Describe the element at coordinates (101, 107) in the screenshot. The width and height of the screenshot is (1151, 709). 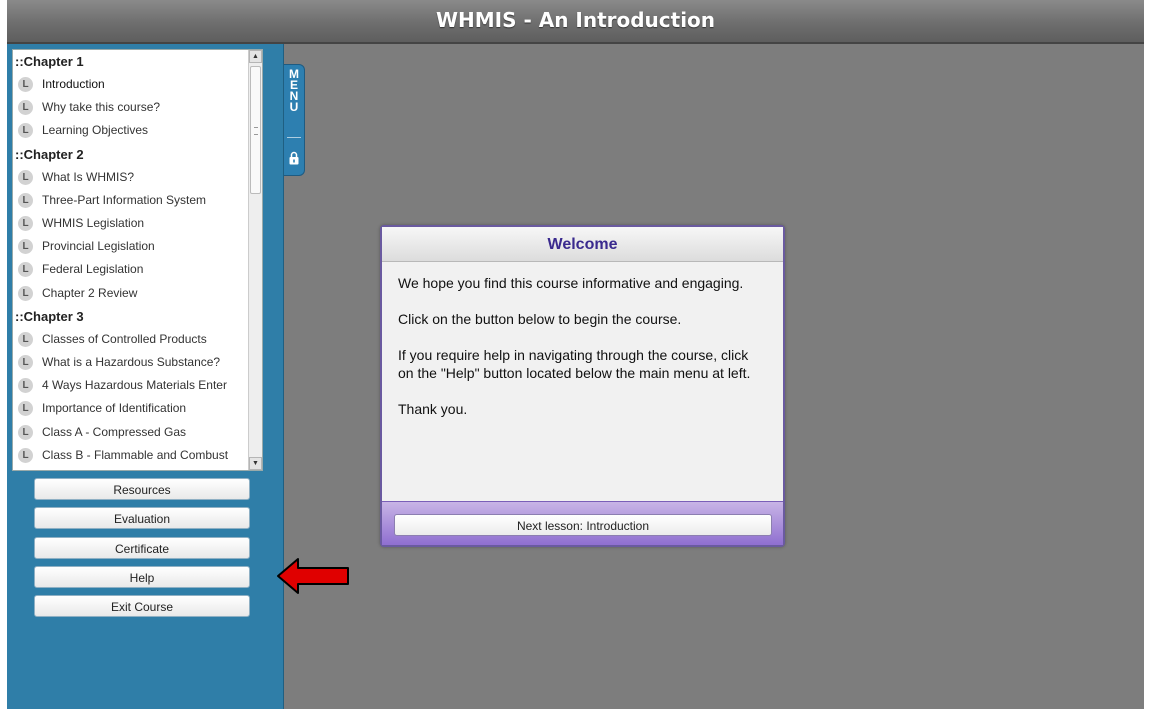
I see `lesson-label: Why take this course?` at that location.